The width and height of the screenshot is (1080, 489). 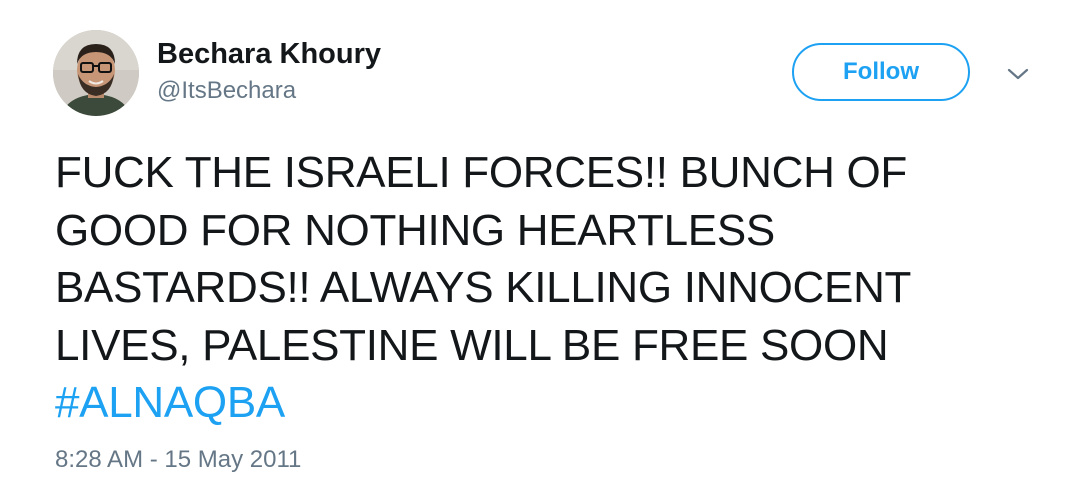 I want to click on display-name: Bechara Khoury, so click(x=269, y=54).